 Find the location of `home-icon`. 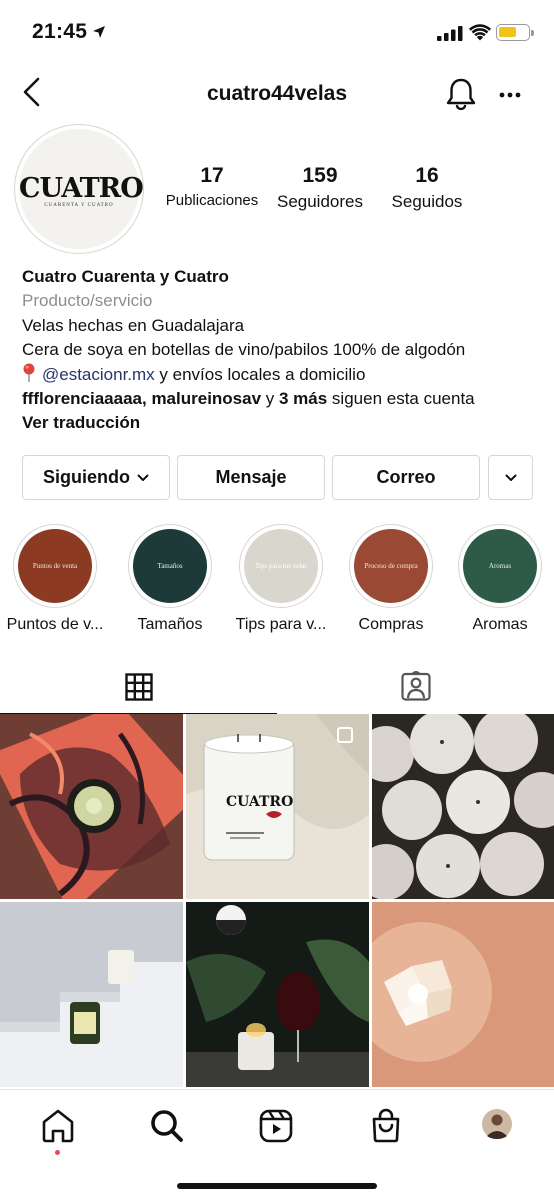

home-icon is located at coordinates (58, 1126).